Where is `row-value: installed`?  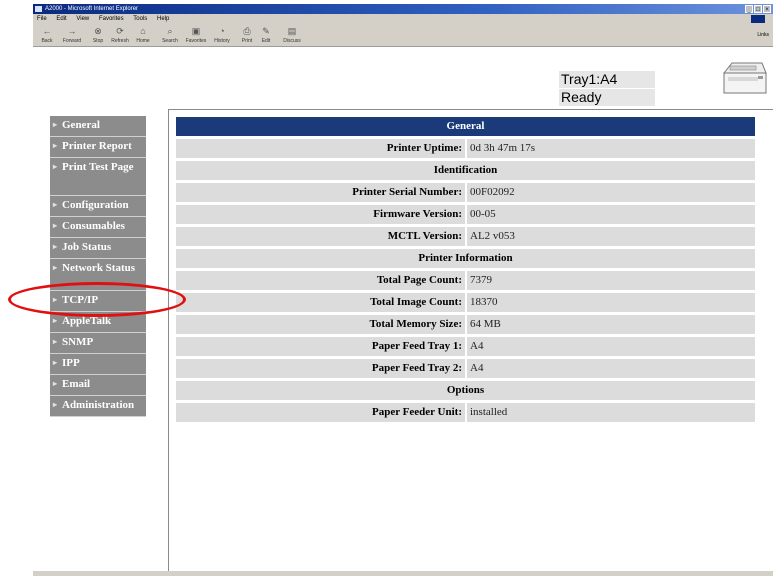 row-value: installed is located at coordinates (489, 412).